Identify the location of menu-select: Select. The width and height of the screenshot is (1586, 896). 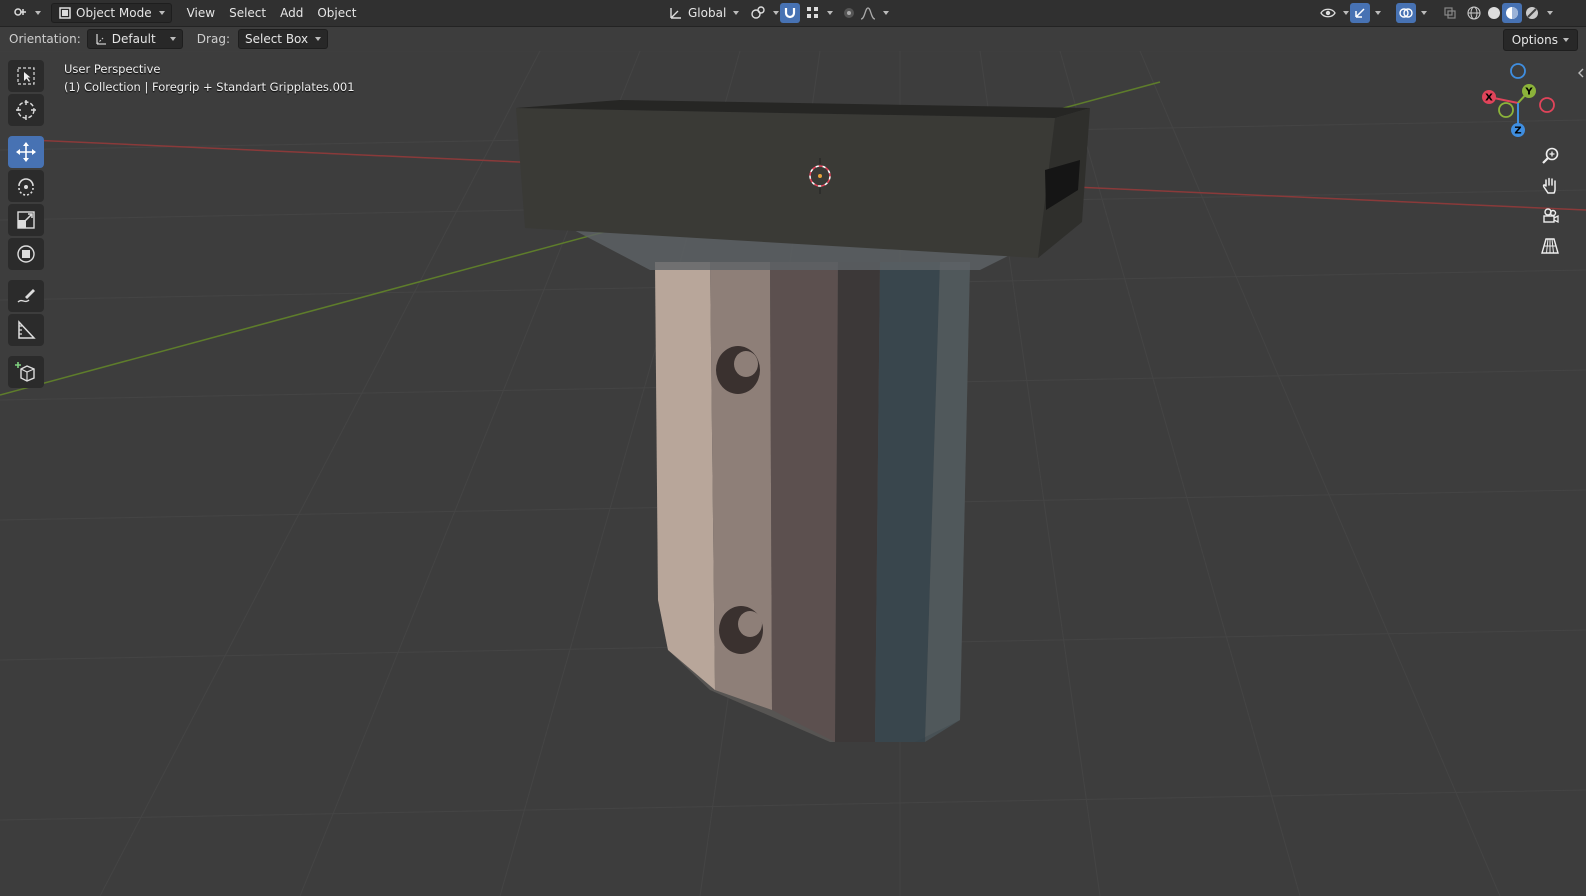
(247, 13).